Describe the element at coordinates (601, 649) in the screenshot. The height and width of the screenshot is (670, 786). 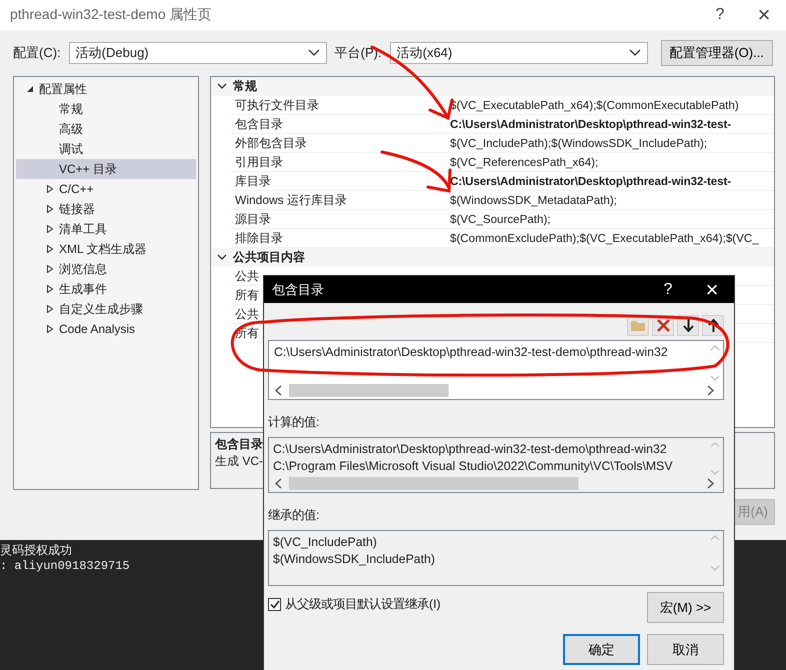
I see `ok-button: 确定` at that location.